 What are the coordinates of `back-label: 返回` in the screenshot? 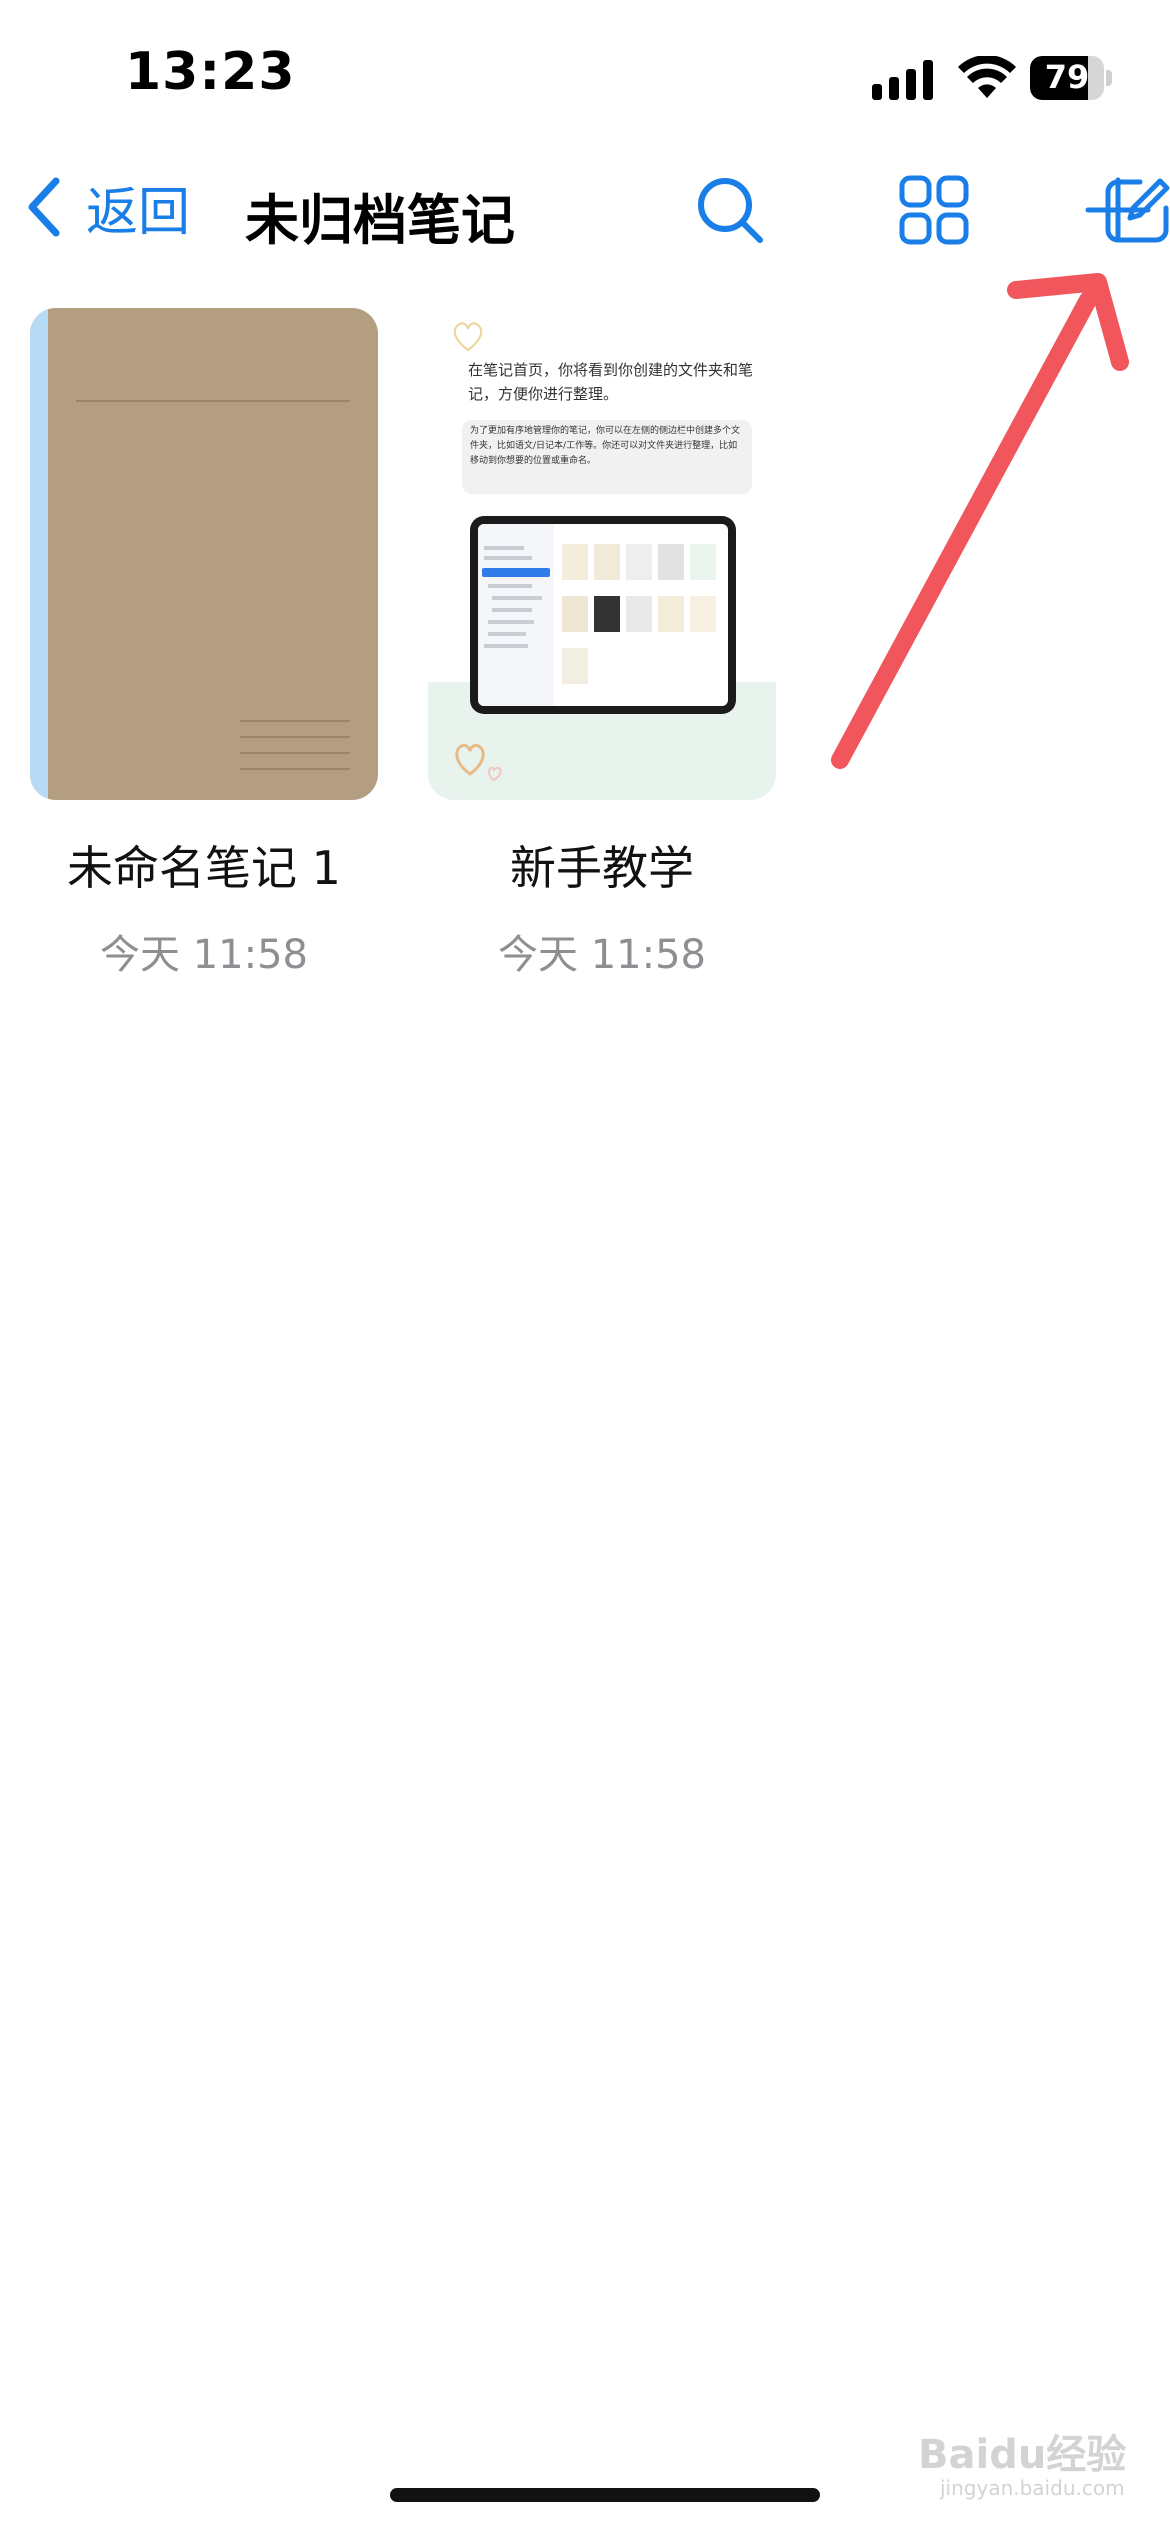 It's located at (138, 212).